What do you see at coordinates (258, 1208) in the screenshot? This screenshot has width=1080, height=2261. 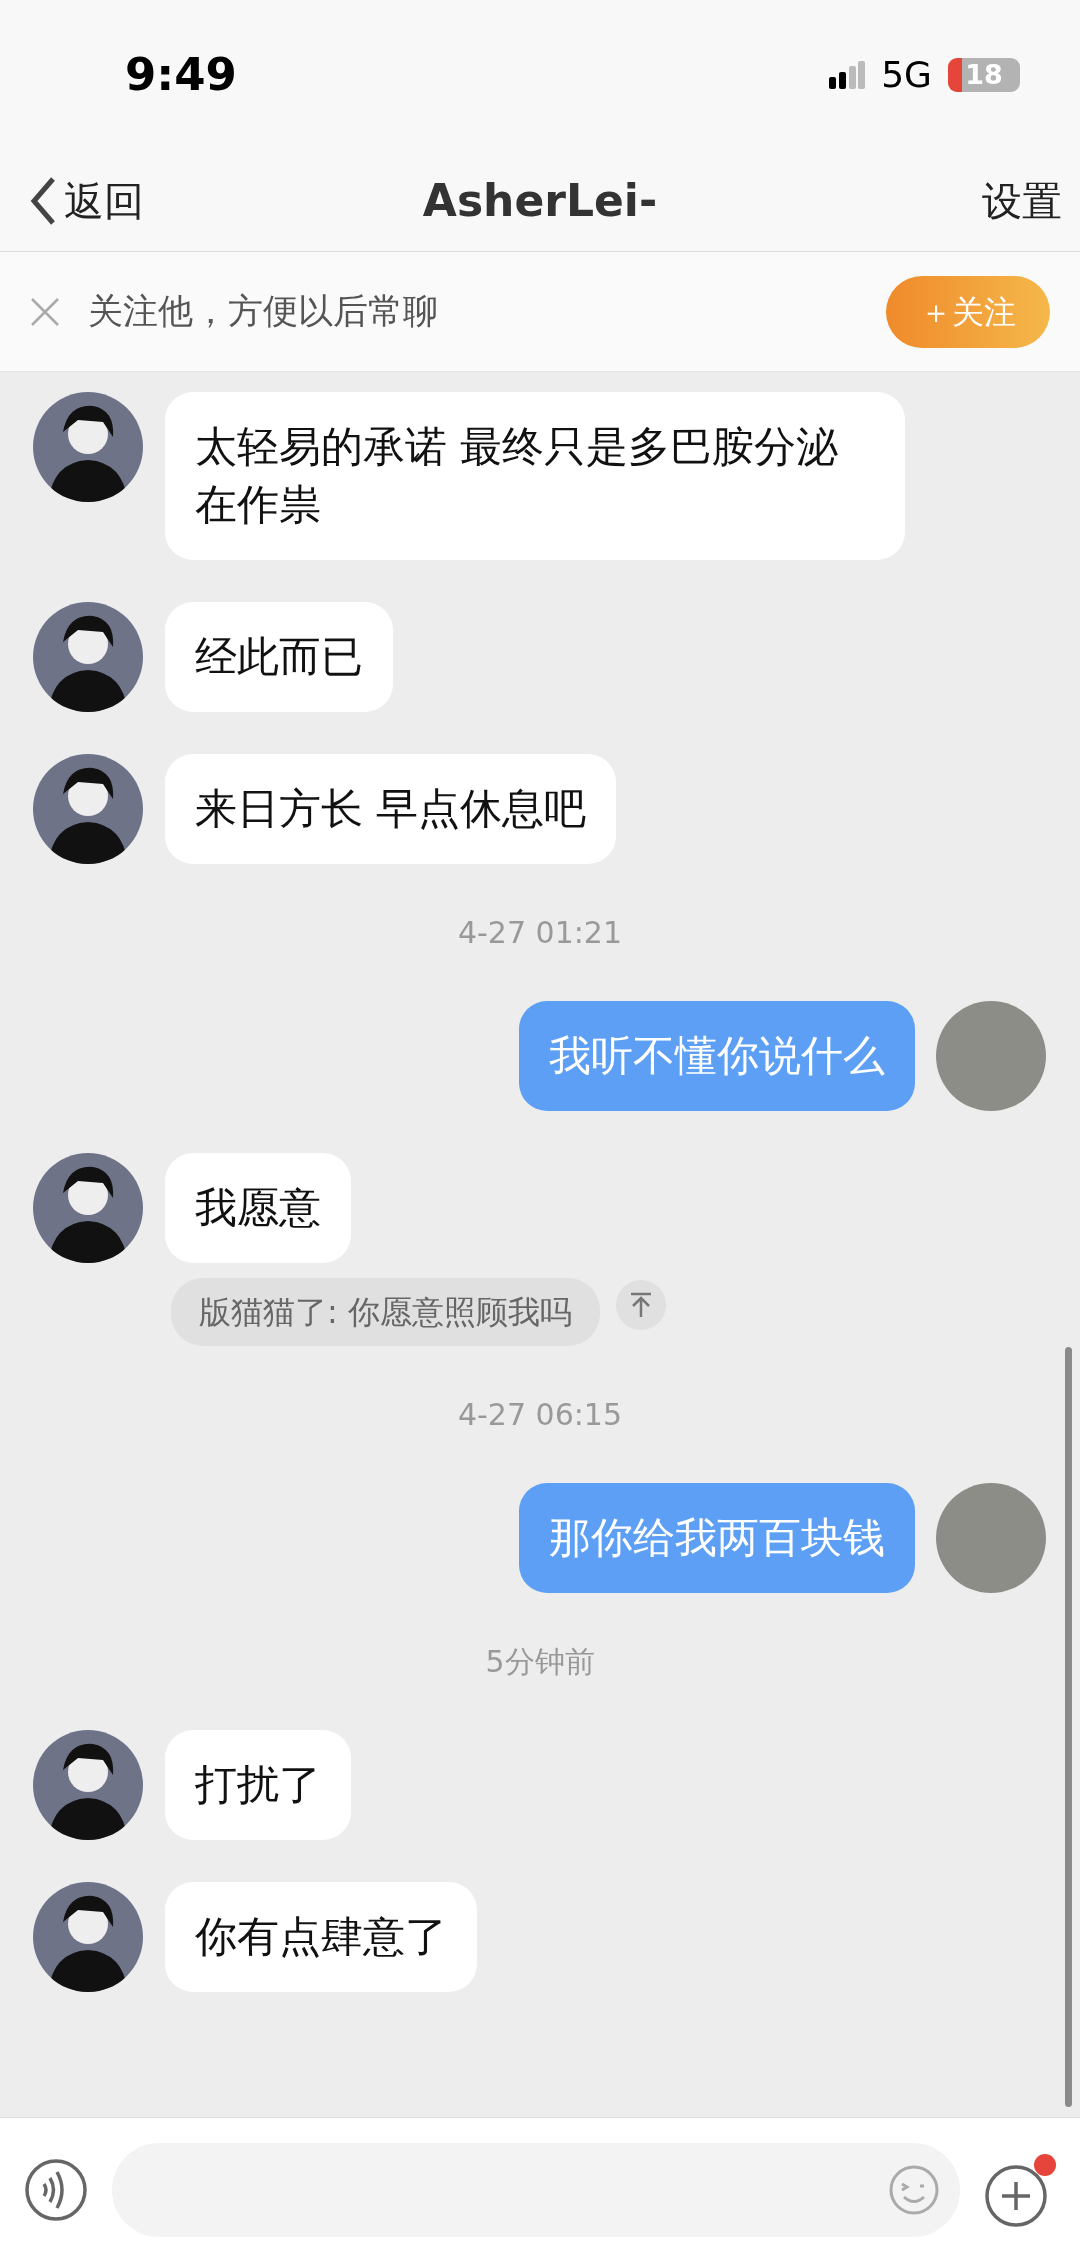 I see `message-bubble: 我愿意` at bounding box center [258, 1208].